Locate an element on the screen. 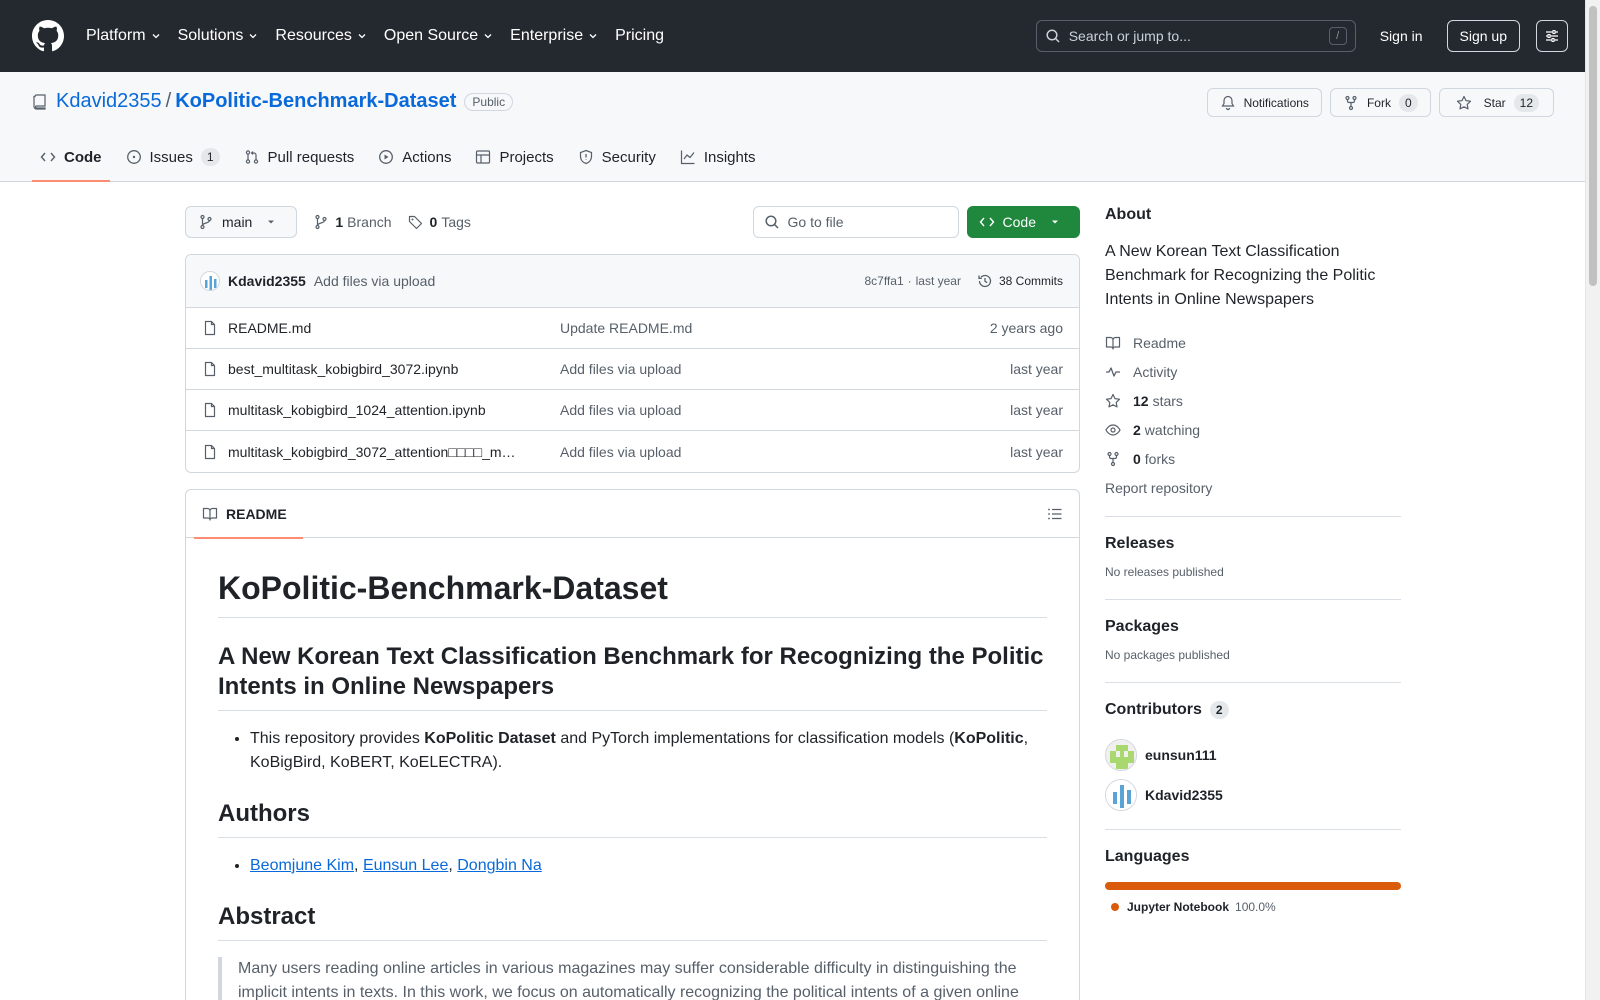 Image resolution: width=1600 pixels, height=1000 pixels. packages-heading: Packages is located at coordinates (1253, 627).